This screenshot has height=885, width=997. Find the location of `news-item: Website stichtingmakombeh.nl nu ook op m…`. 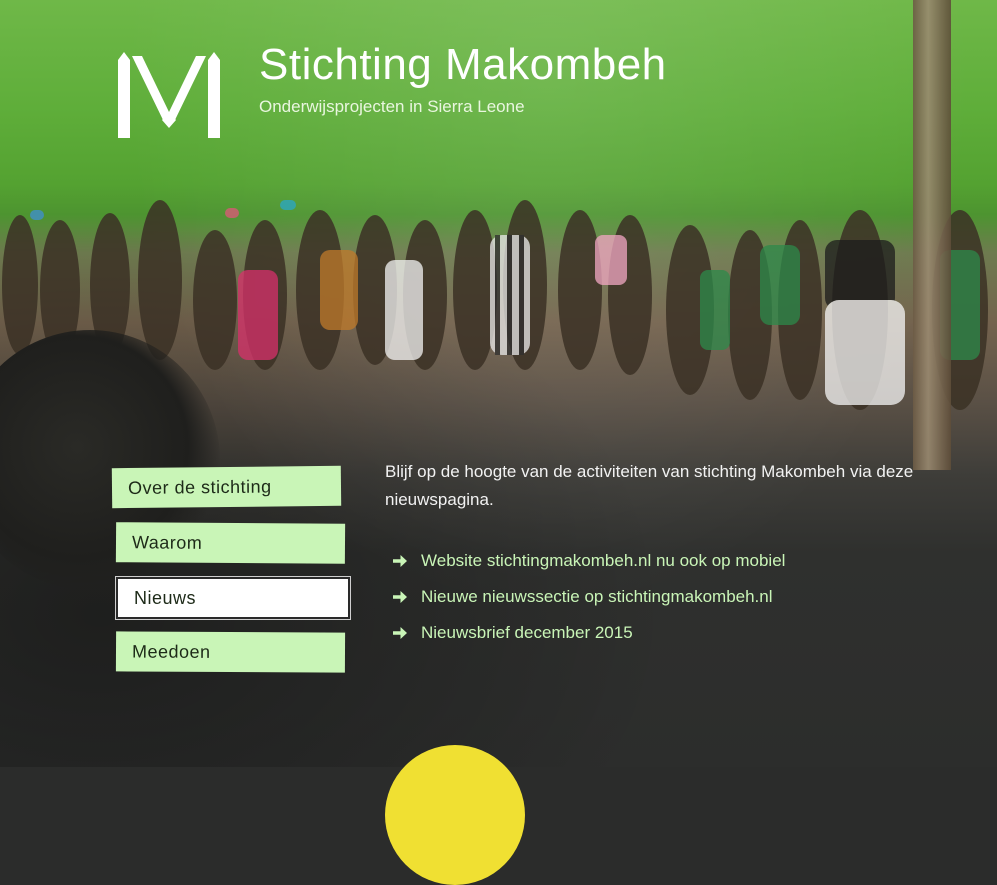

news-item: Website stichtingmakombeh.nl nu ook op m… is located at coordinates (588, 561).